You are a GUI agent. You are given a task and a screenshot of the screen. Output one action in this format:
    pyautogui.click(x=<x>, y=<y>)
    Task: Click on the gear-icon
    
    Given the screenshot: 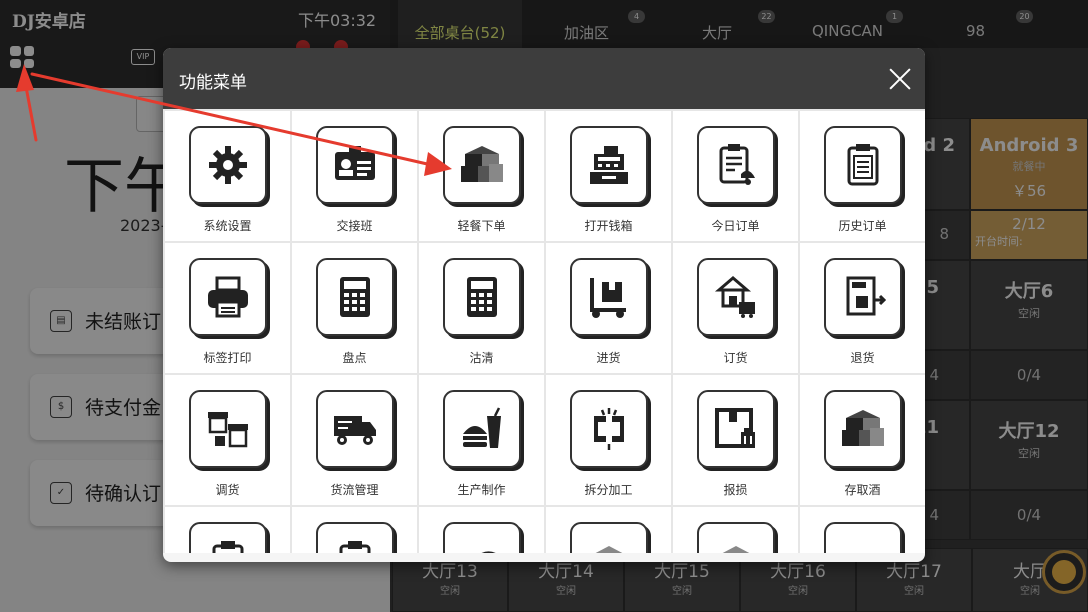 What is the action you would take?
    pyautogui.click(x=228, y=165)
    